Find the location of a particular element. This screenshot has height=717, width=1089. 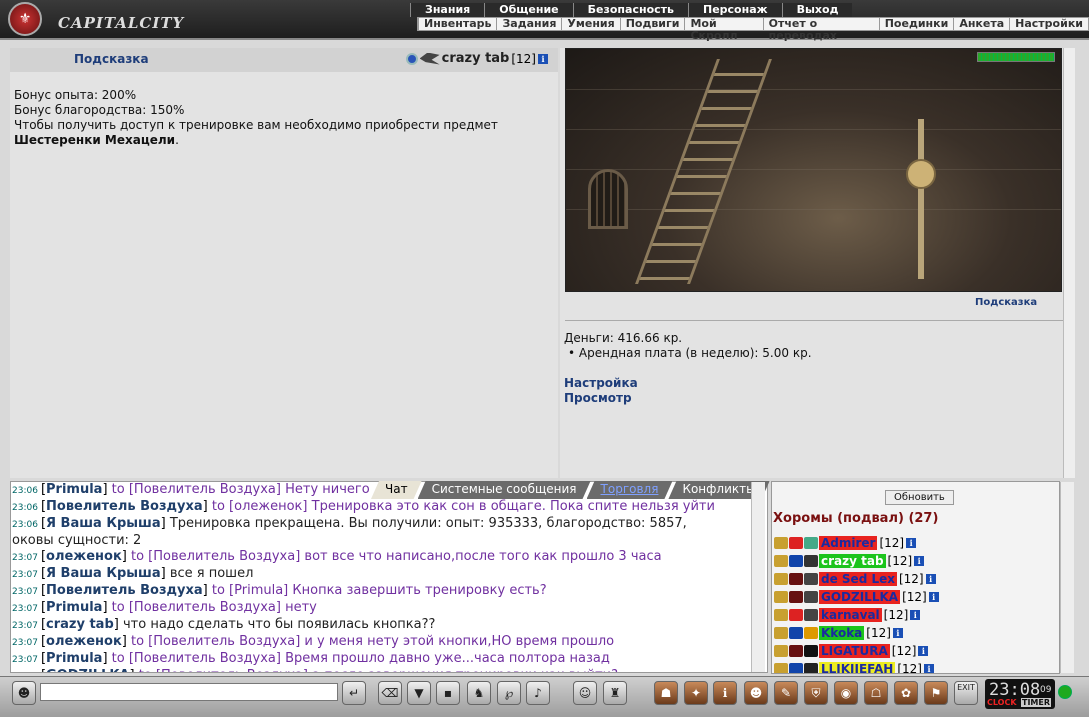

private-list-icon: ℘ is located at coordinates (509, 693).